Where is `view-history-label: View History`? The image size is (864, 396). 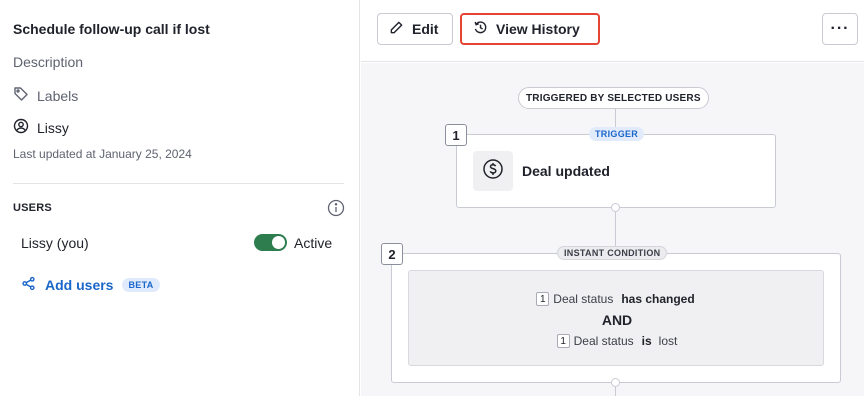 view-history-label: View History is located at coordinates (538, 29).